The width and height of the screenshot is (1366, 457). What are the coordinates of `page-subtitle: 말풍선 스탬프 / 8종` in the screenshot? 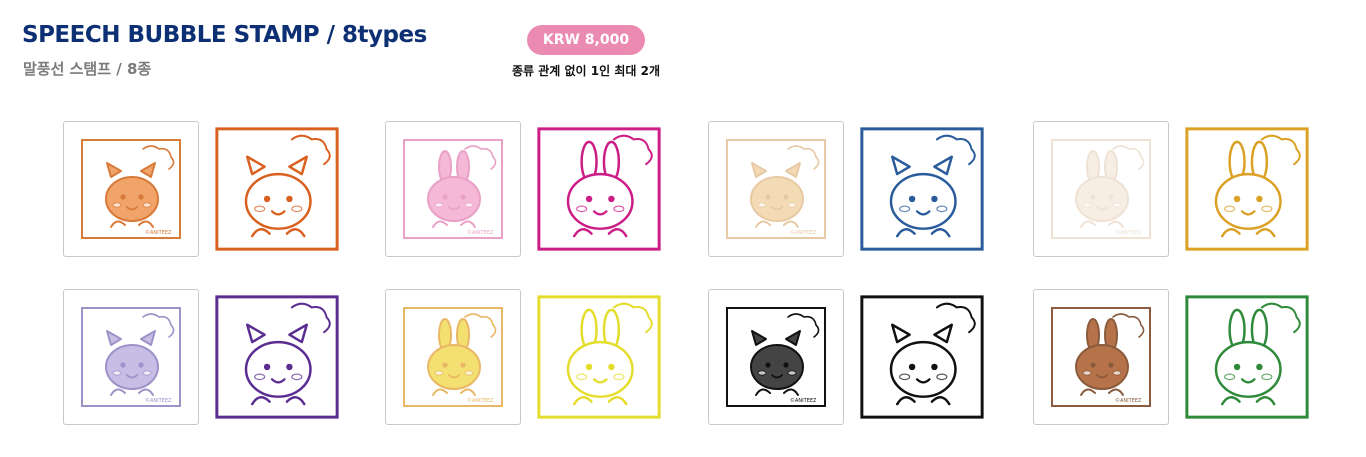 It's located at (87, 69).